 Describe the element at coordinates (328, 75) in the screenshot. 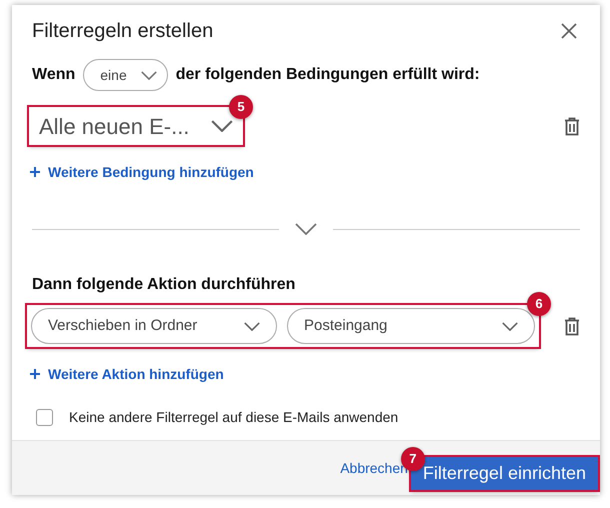

I see `condition-suffix: der folgenden Bedingungen erfüllt wird:` at that location.